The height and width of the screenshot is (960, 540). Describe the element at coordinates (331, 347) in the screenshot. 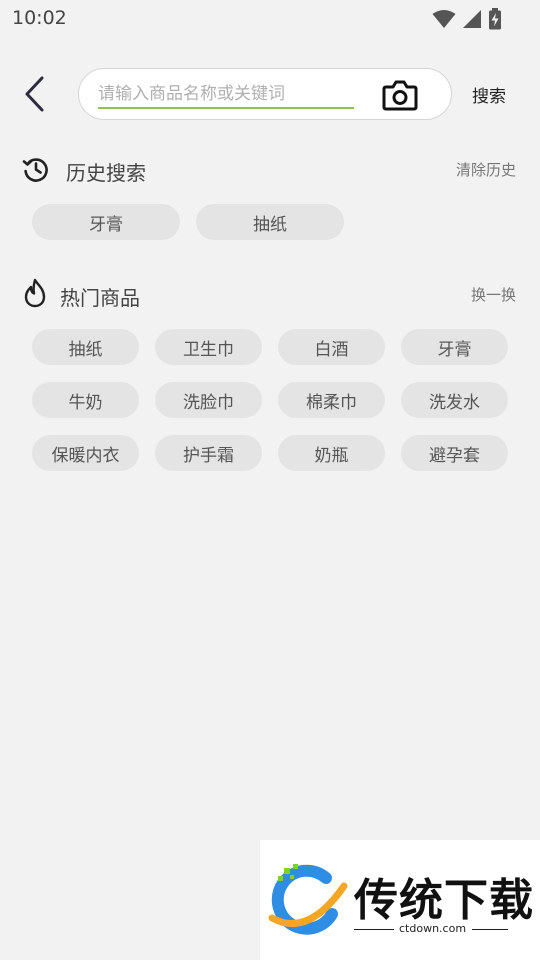

I see `hot-chip: 白酒` at that location.